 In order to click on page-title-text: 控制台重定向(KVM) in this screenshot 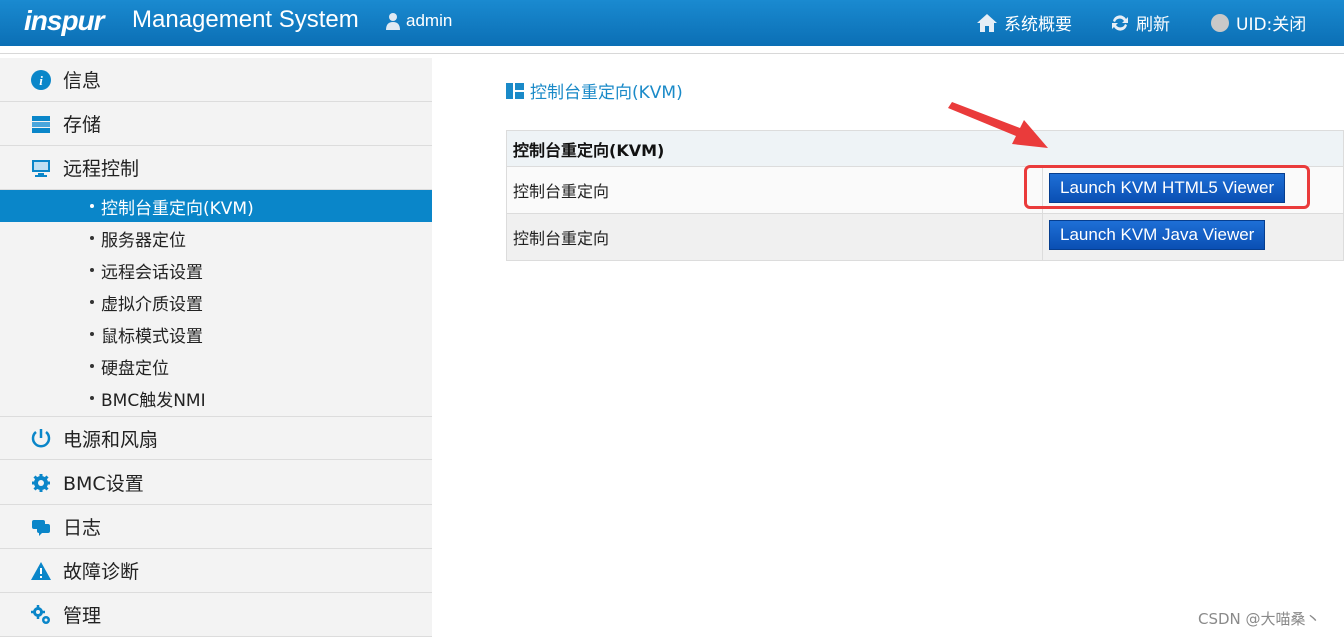, I will do `click(606, 93)`.